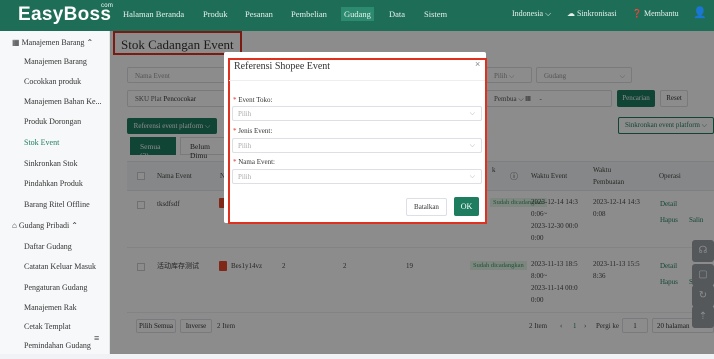 This screenshot has width=714, height=359. I want to click on easyboss-logo: EasyBoss com, so click(66, 14).